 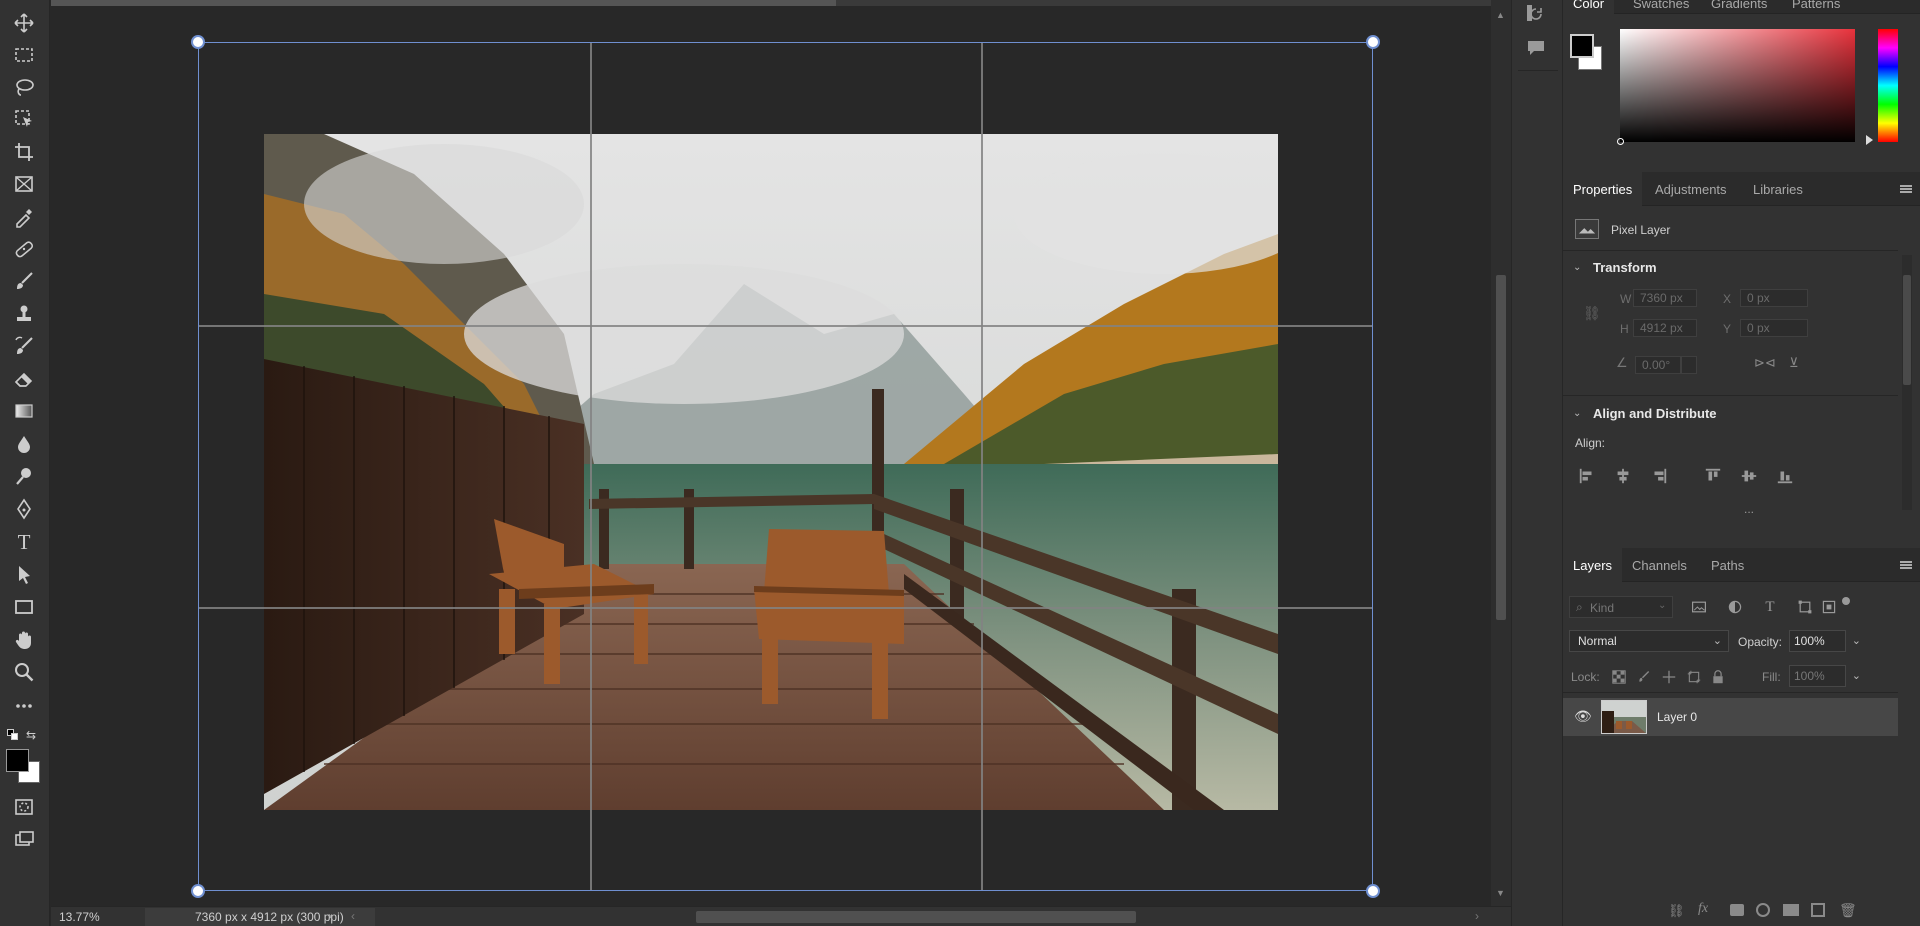 I want to click on zoom-tool-button, so click(x=24, y=672).